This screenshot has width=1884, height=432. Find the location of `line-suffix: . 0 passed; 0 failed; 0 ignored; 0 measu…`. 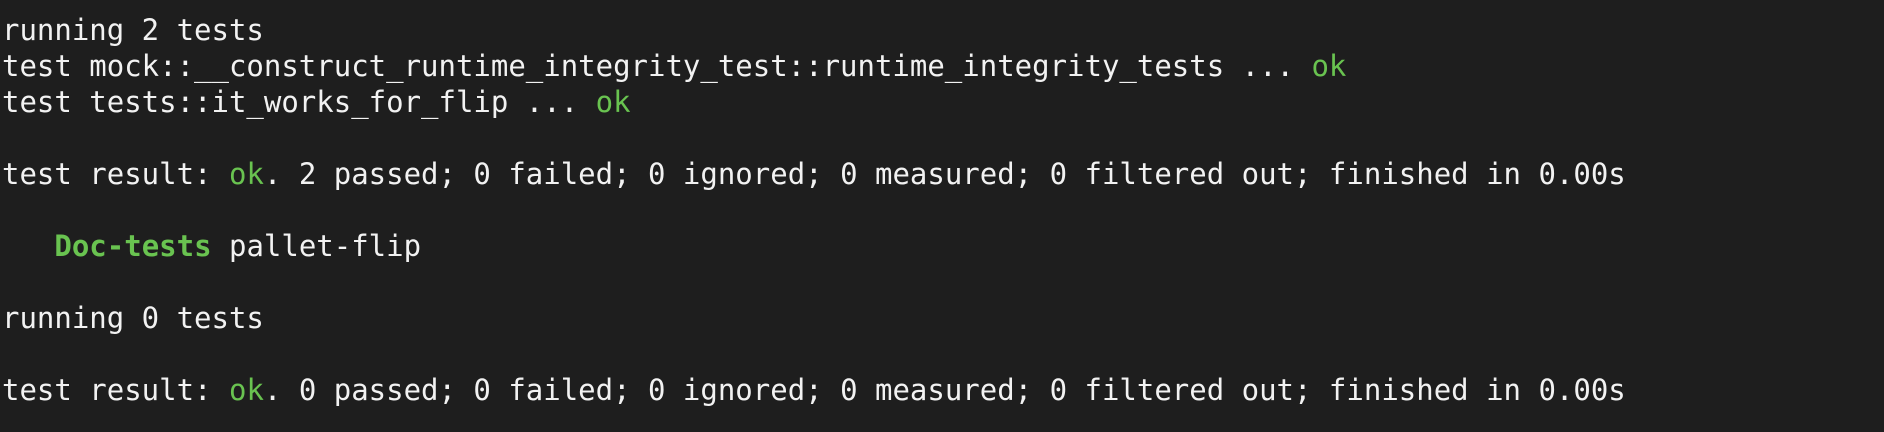

line-suffix: . 0 passed; 0 failed; 0 ignored; 0 measu… is located at coordinates (944, 390).